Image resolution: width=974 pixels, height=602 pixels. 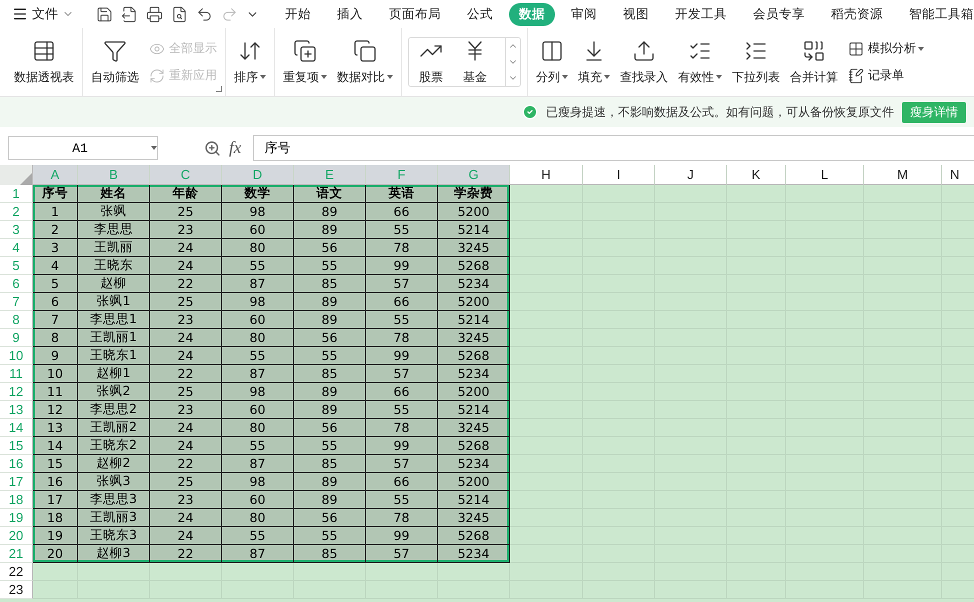 I want to click on name-box: A1, so click(x=83, y=148).